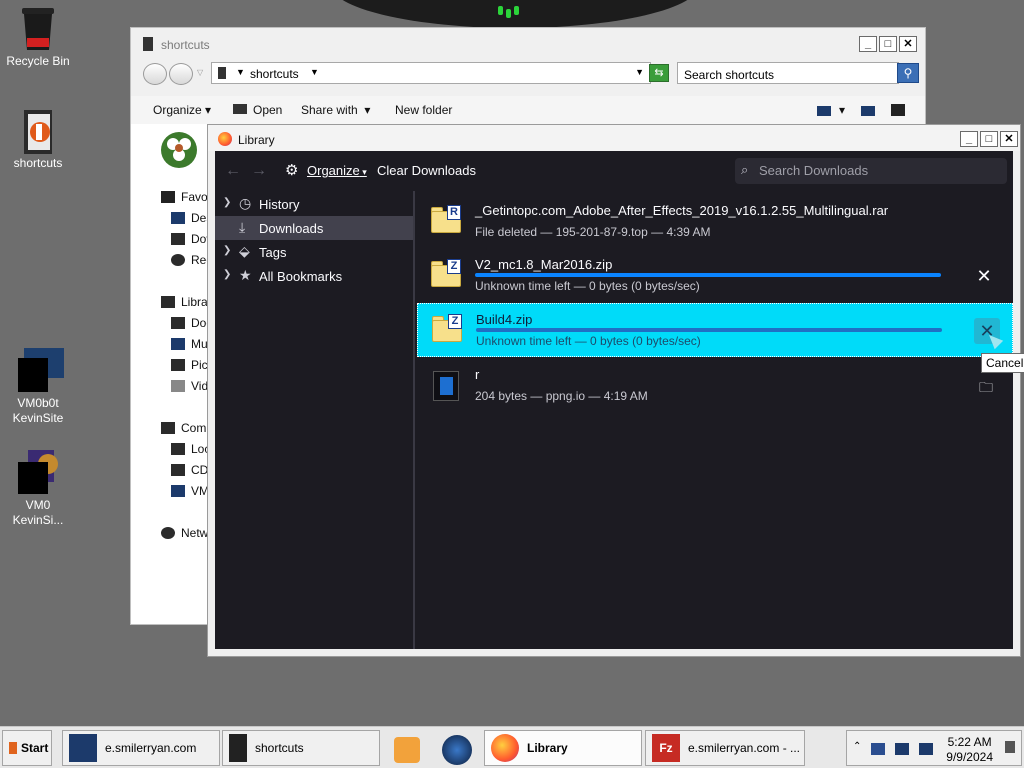 This screenshot has width=1024, height=768. Describe the element at coordinates (860, 747) in the screenshot. I see `show-hidden-icons-chevron-icon: ⌃` at that location.